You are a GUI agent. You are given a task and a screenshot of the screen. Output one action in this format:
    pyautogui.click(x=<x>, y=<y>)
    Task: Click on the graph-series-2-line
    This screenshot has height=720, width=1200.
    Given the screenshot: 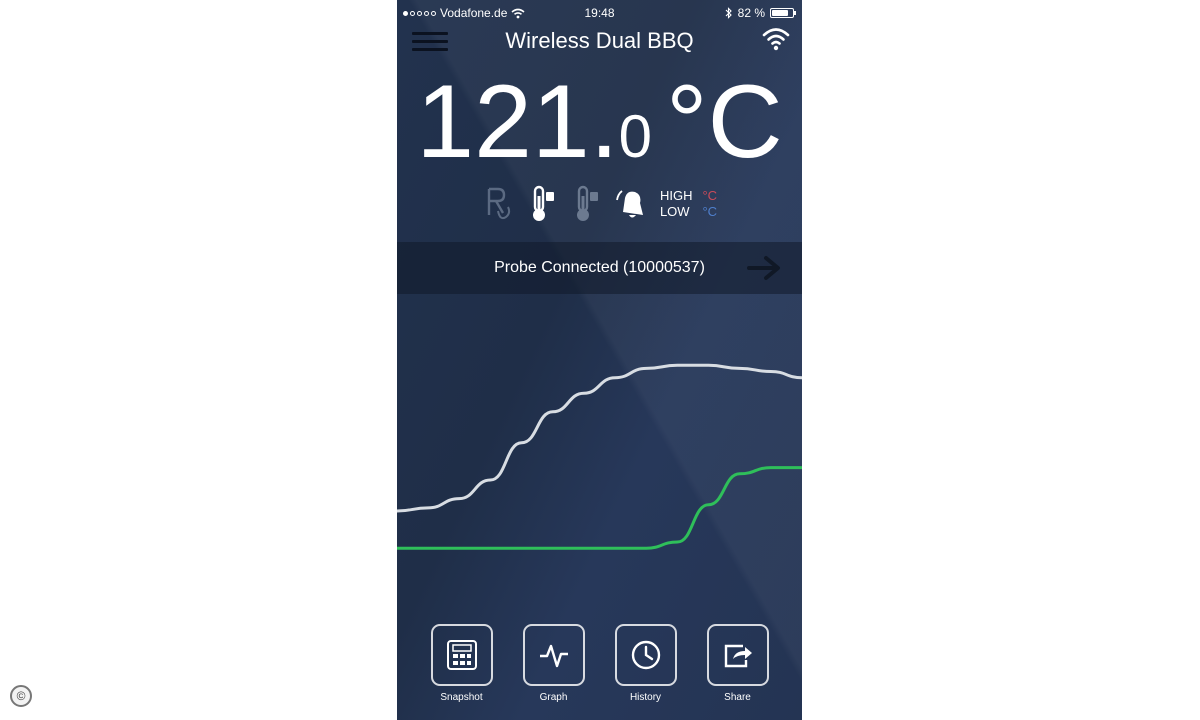 What is the action you would take?
    pyautogui.click(x=599, y=508)
    